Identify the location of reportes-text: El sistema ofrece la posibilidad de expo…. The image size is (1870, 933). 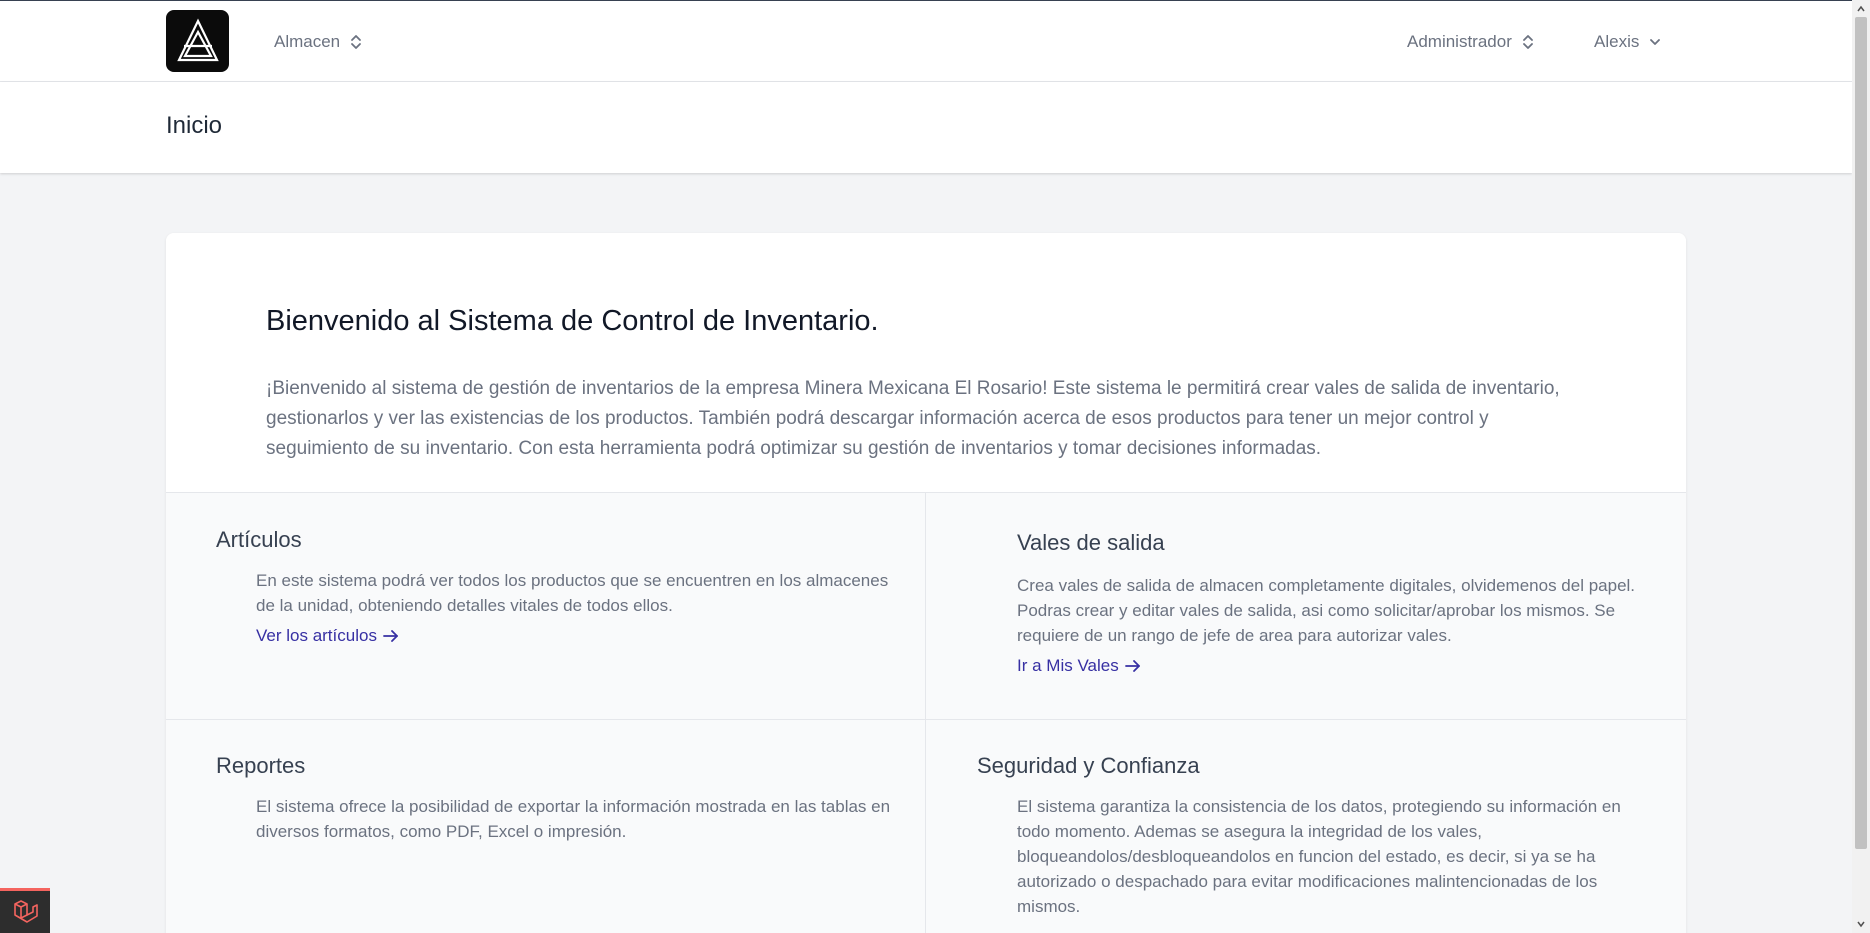
(573, 819).